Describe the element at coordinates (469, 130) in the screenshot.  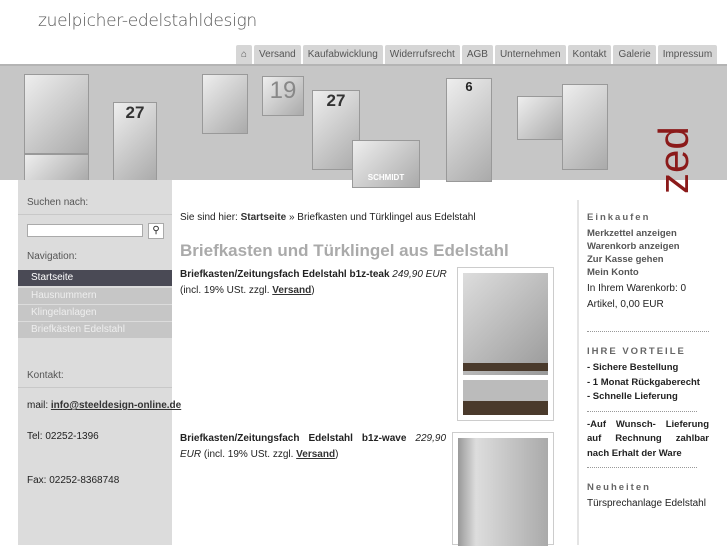
I see `intercom-image: 6` at that location.